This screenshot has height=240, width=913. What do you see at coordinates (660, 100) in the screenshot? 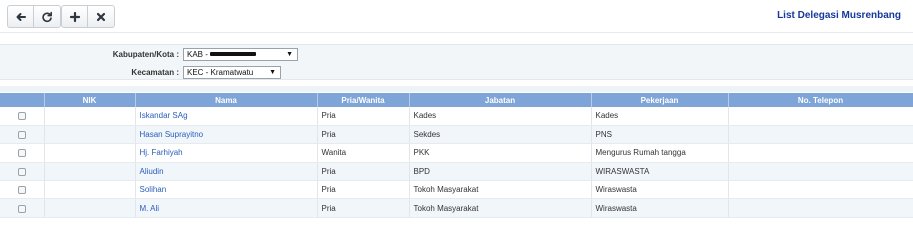
I see `column-header-pekerjaan: Pekerjaan` at bounding box center [660, 100].